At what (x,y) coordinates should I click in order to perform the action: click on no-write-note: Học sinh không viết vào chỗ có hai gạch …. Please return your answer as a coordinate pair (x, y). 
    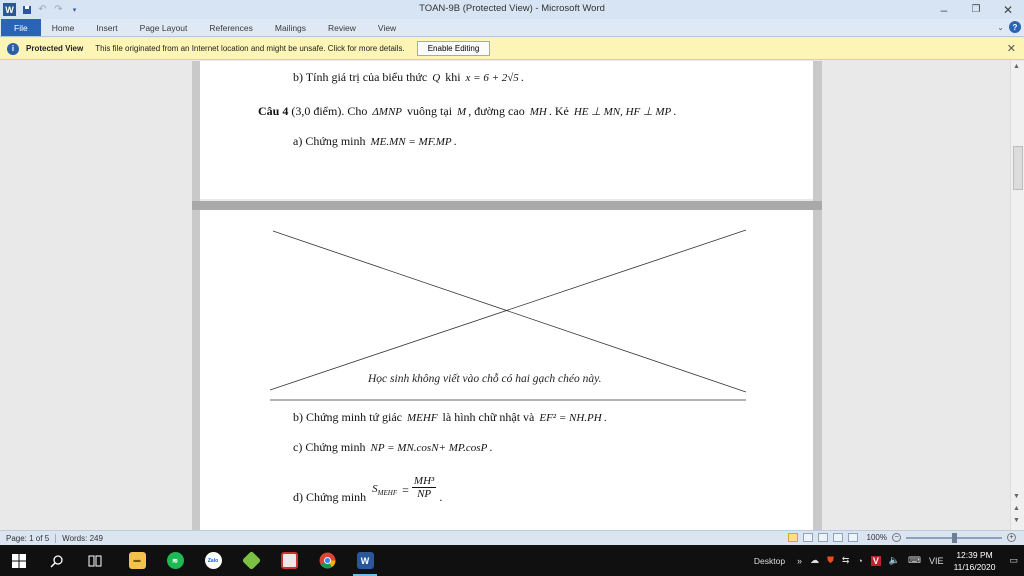
    Looking at the image, I should click on (485, 379).